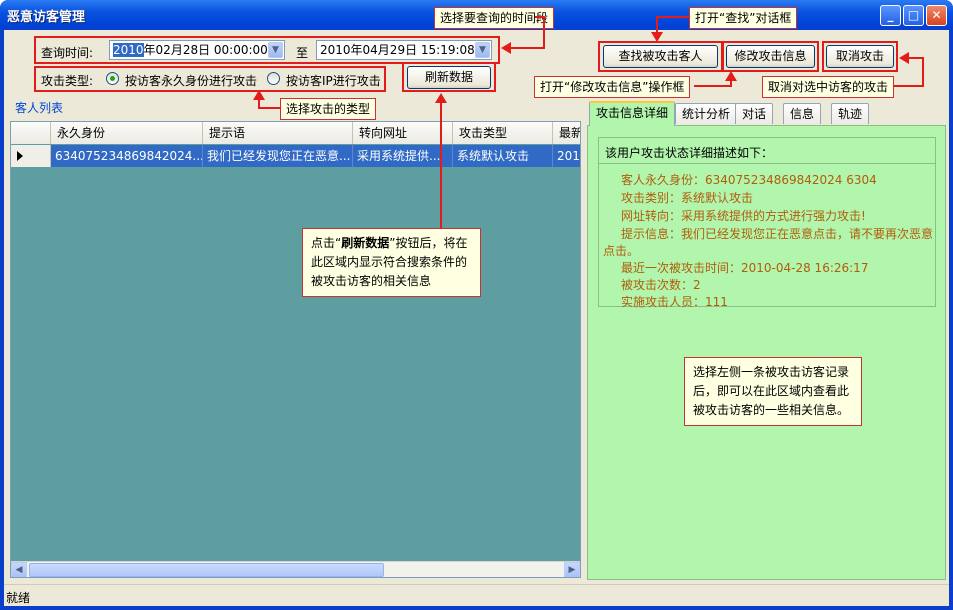 The height and width of the screenshot is (610, 953). What do you see at coordinates (890, 15) in the screenshot?
I see `minimize-button: _` at bounding box center [890, 15].